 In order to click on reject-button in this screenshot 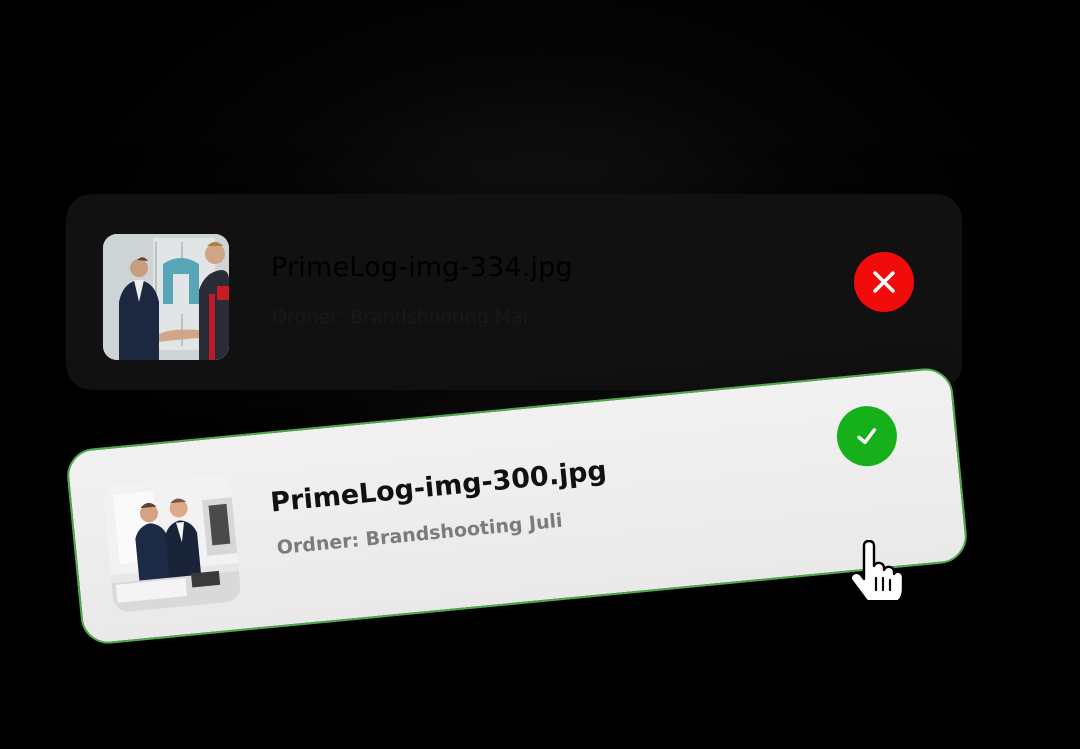, I will do `click(884, 282)`.